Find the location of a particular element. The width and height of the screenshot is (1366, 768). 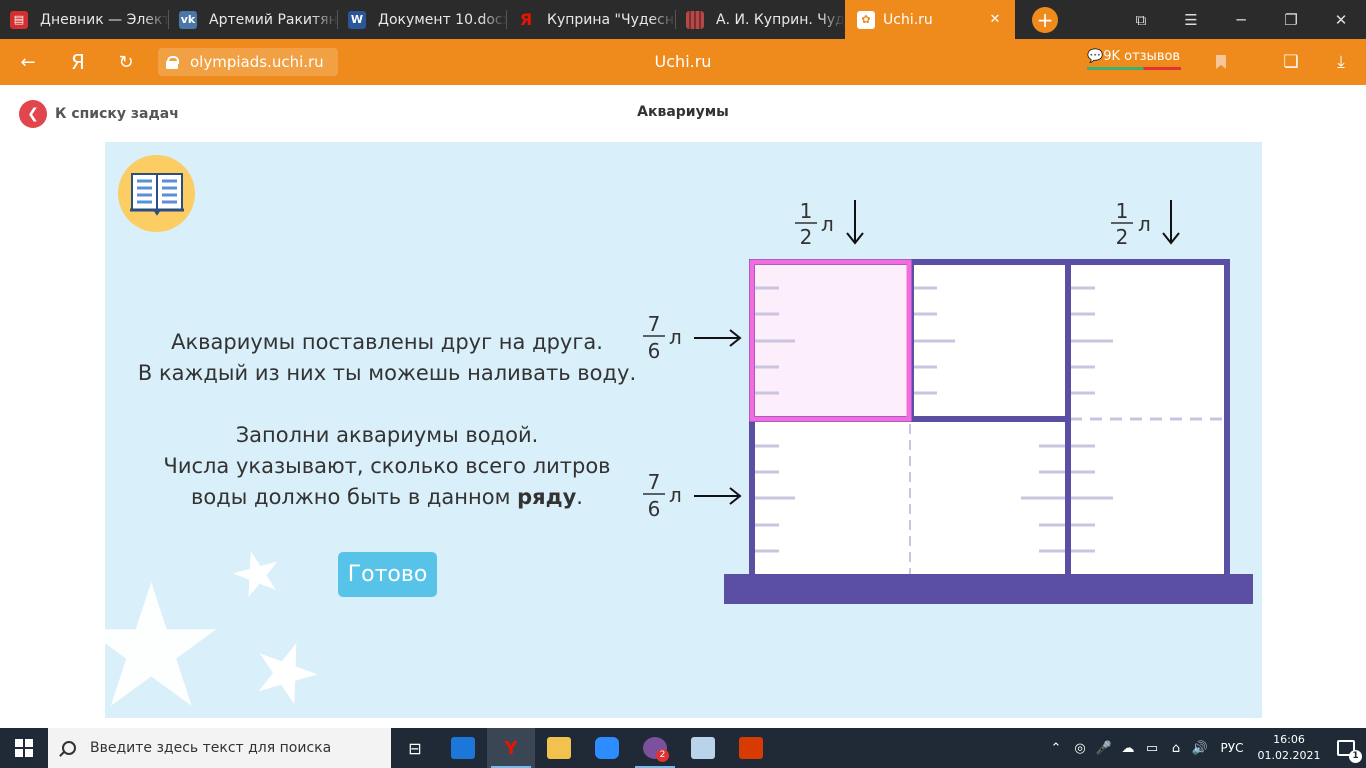

reviews-badge: 💬9K отзывов is located at coordinates (1134, 59).